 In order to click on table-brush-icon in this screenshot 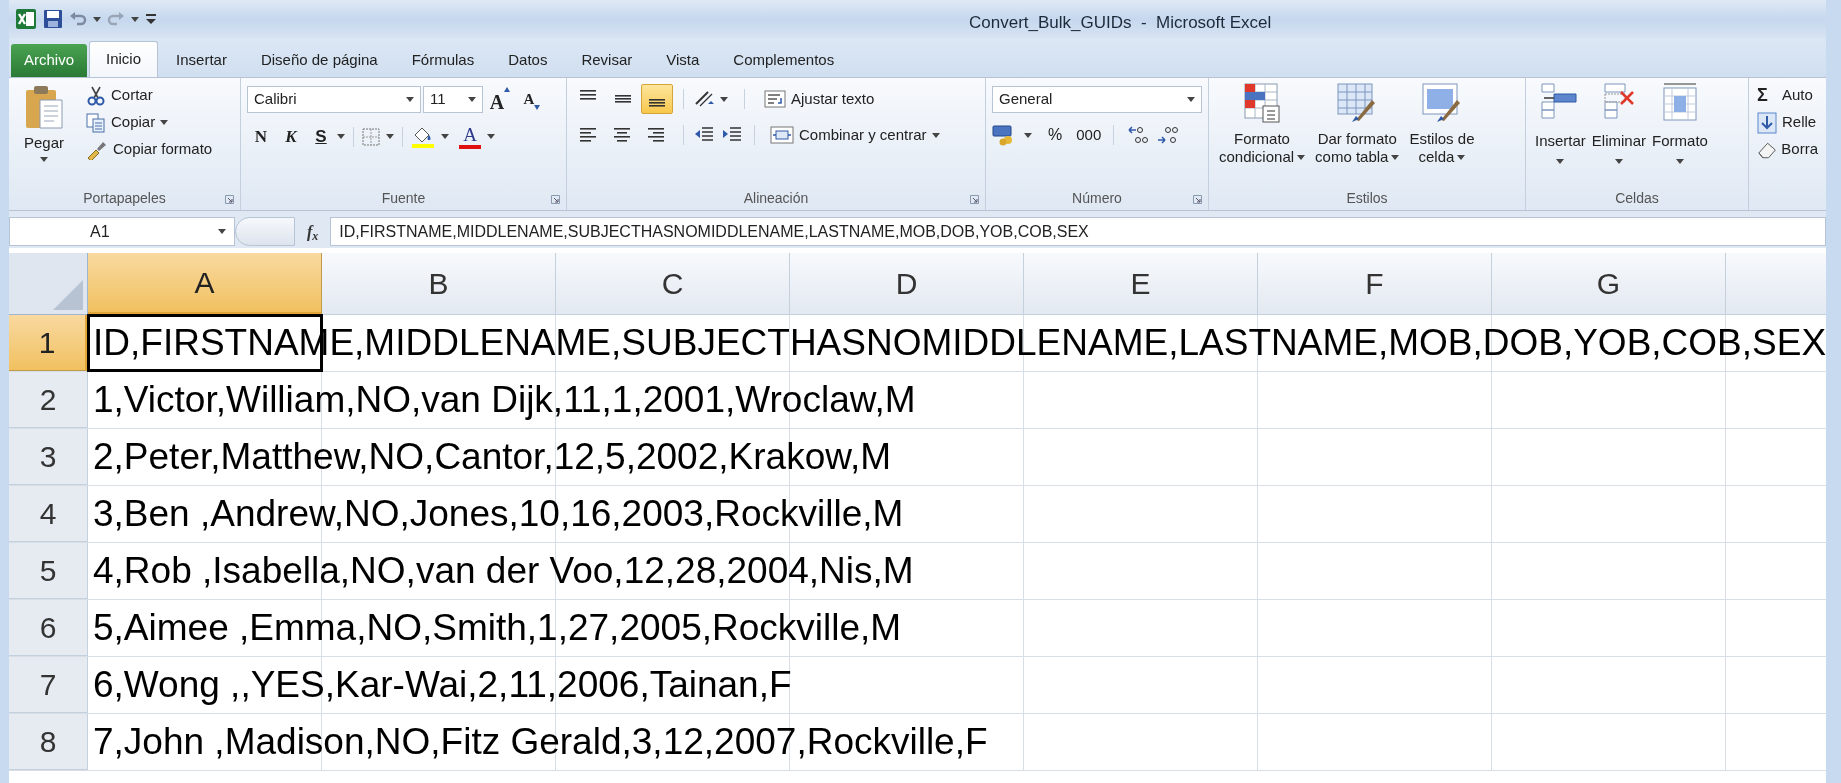, I will do `click(1441, 103)`.